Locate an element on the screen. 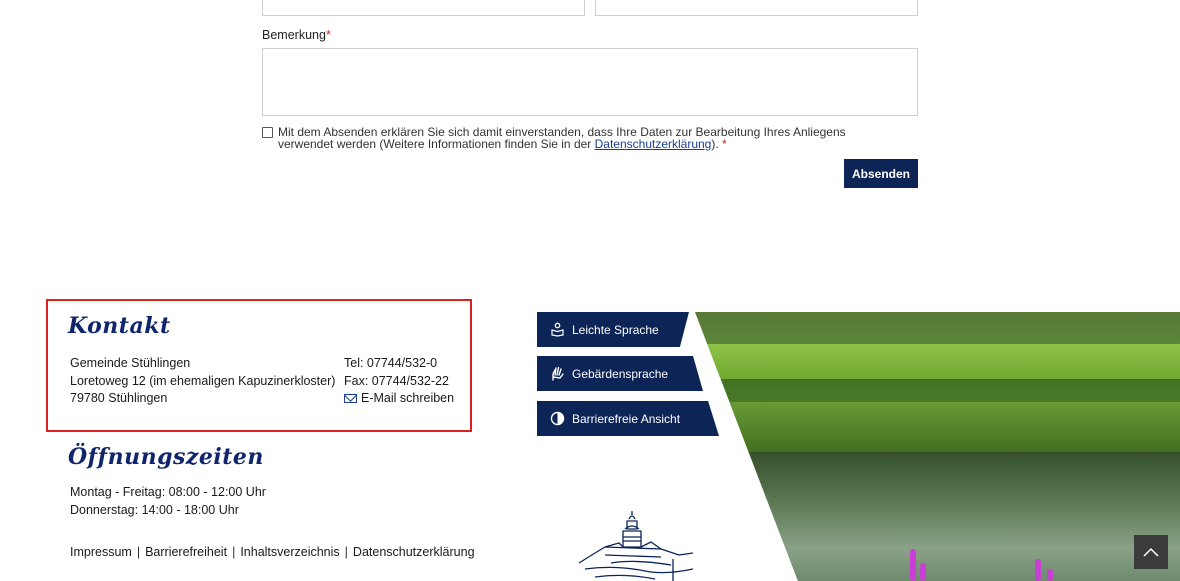  accessible-view-label: Barrierefreie Ansicht is located at coordinates (626, 418).